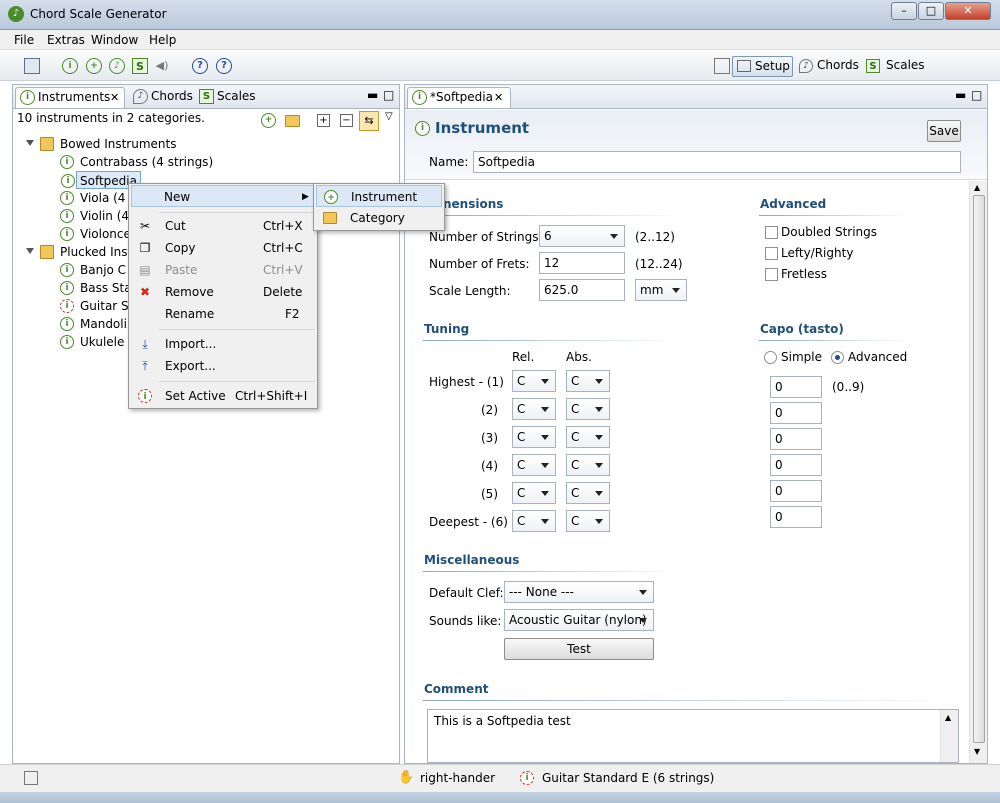 This screenshot has width=1000, height=803. What do you see at coordinates (114, 40) in the screenshot?
I see `menu-window: Window` at bounding box center [114, 40].